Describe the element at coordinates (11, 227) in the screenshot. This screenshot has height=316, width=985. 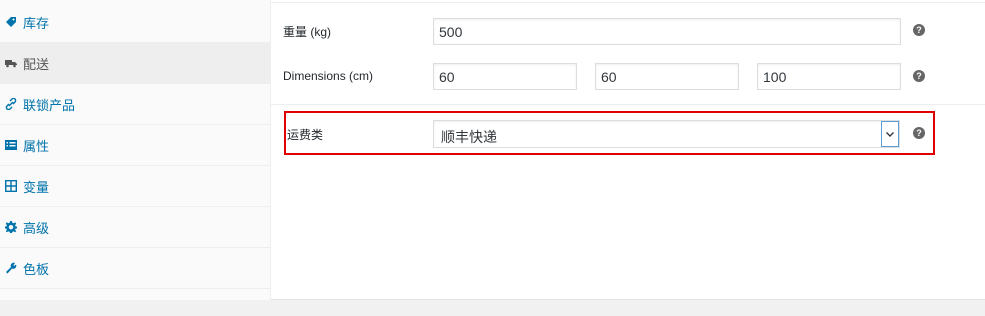
I see `gear-icon` at that location.